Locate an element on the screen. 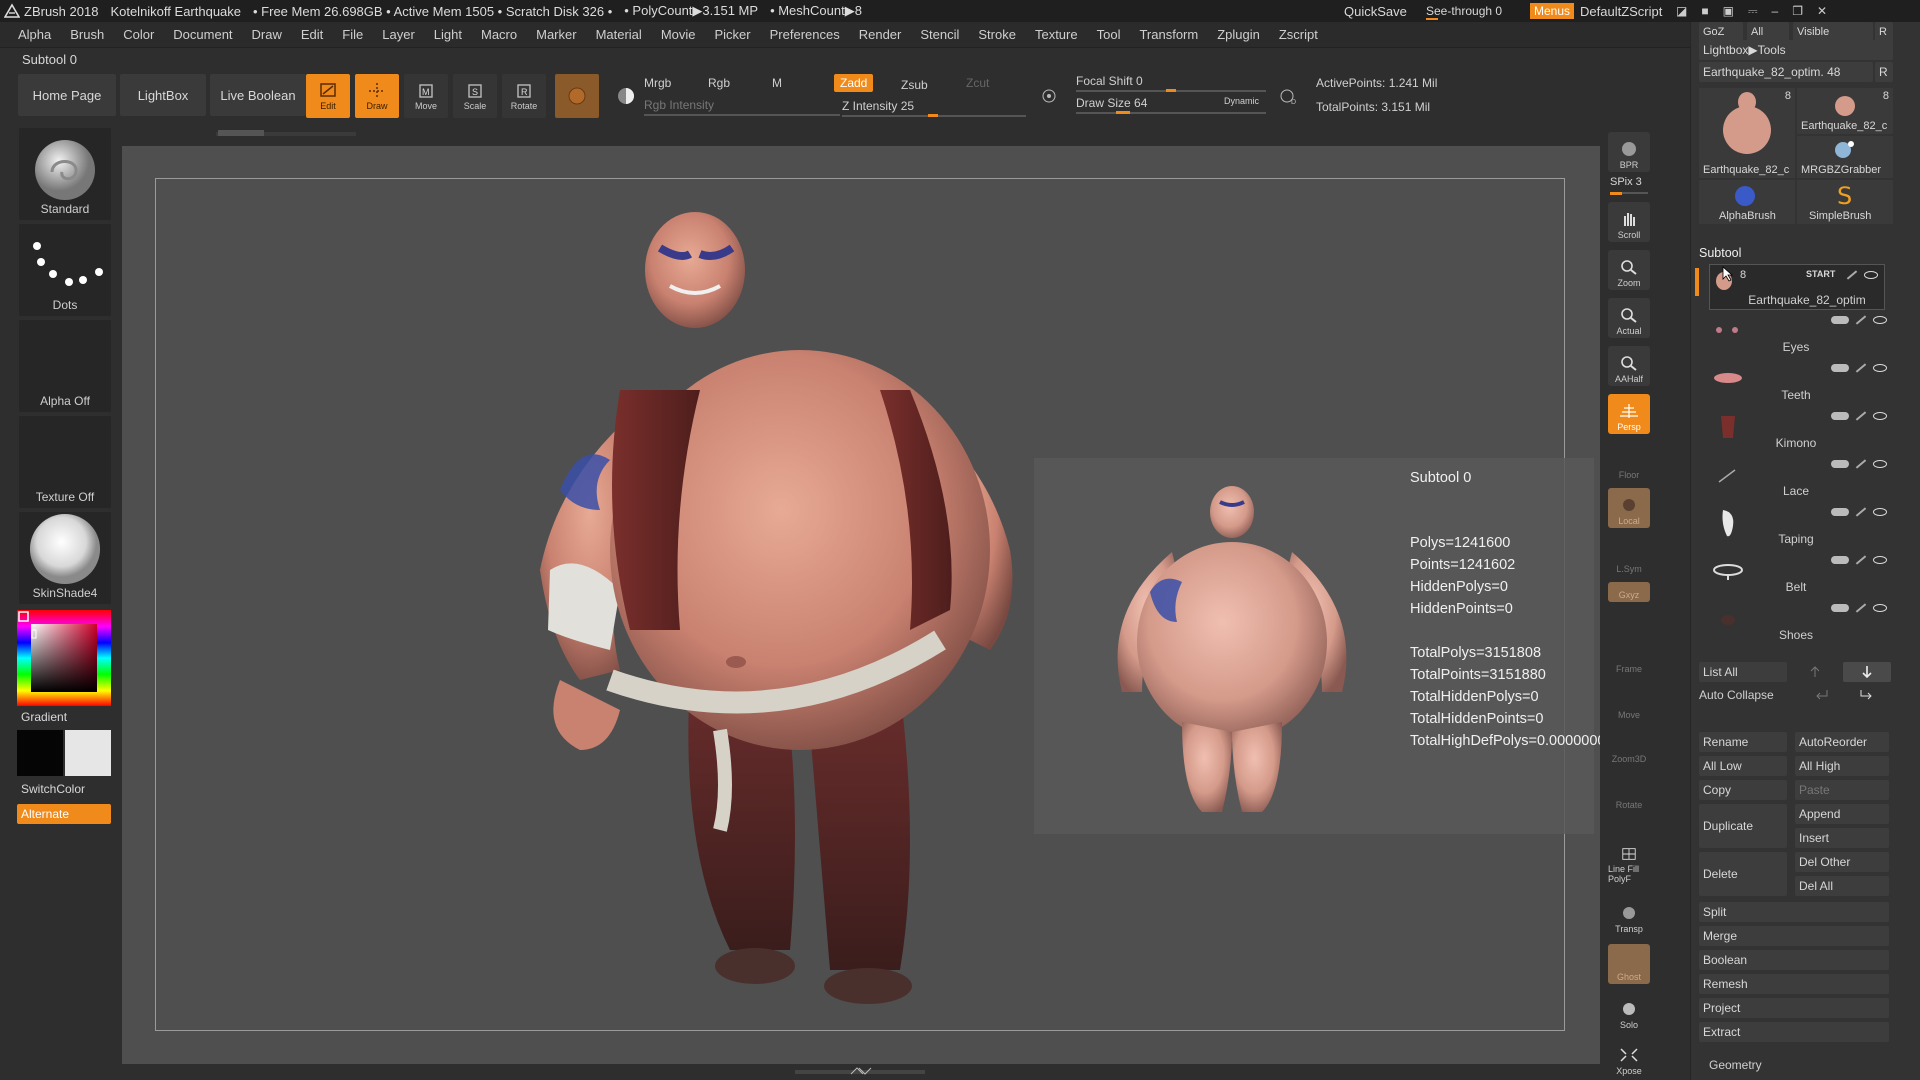 Image resolution: width=1920 pixels, height=1080 pixels. menu-color: Color is located at coordinates (138, 34).